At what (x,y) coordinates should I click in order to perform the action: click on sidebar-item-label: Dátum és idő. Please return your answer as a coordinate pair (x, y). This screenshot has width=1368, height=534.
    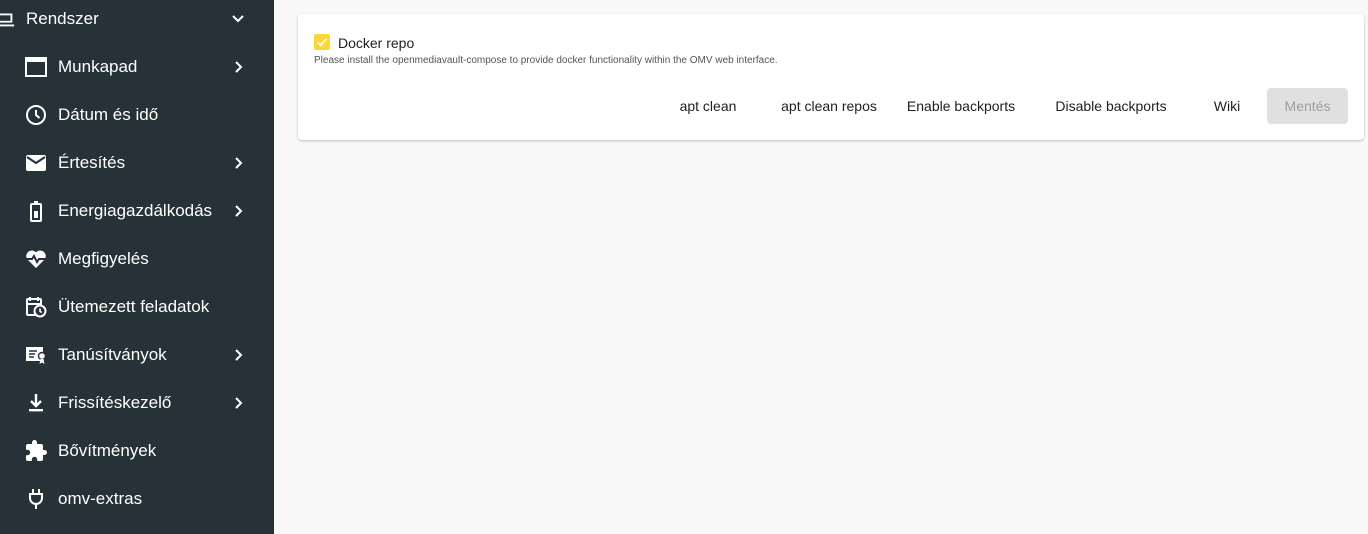
    Looking at the image, I should click on (108, 114).